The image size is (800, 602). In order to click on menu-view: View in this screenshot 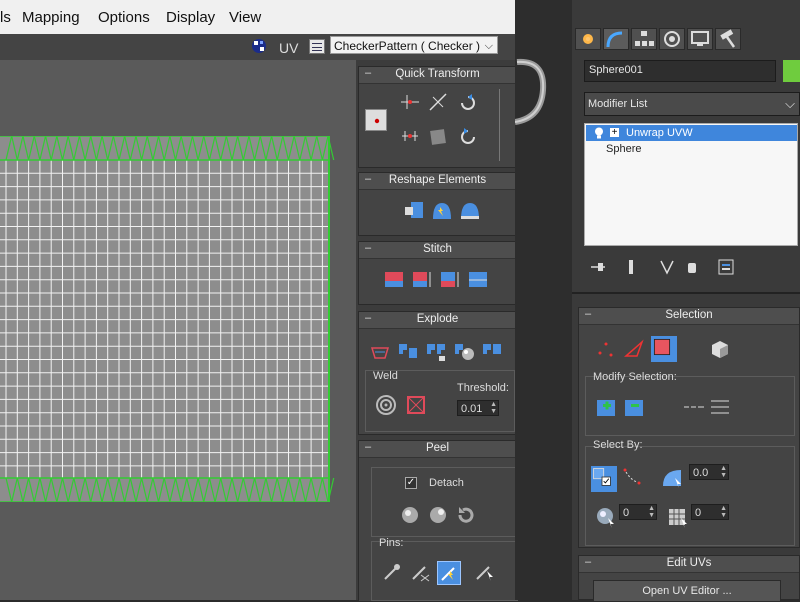, I will do `click(245, 17)`.